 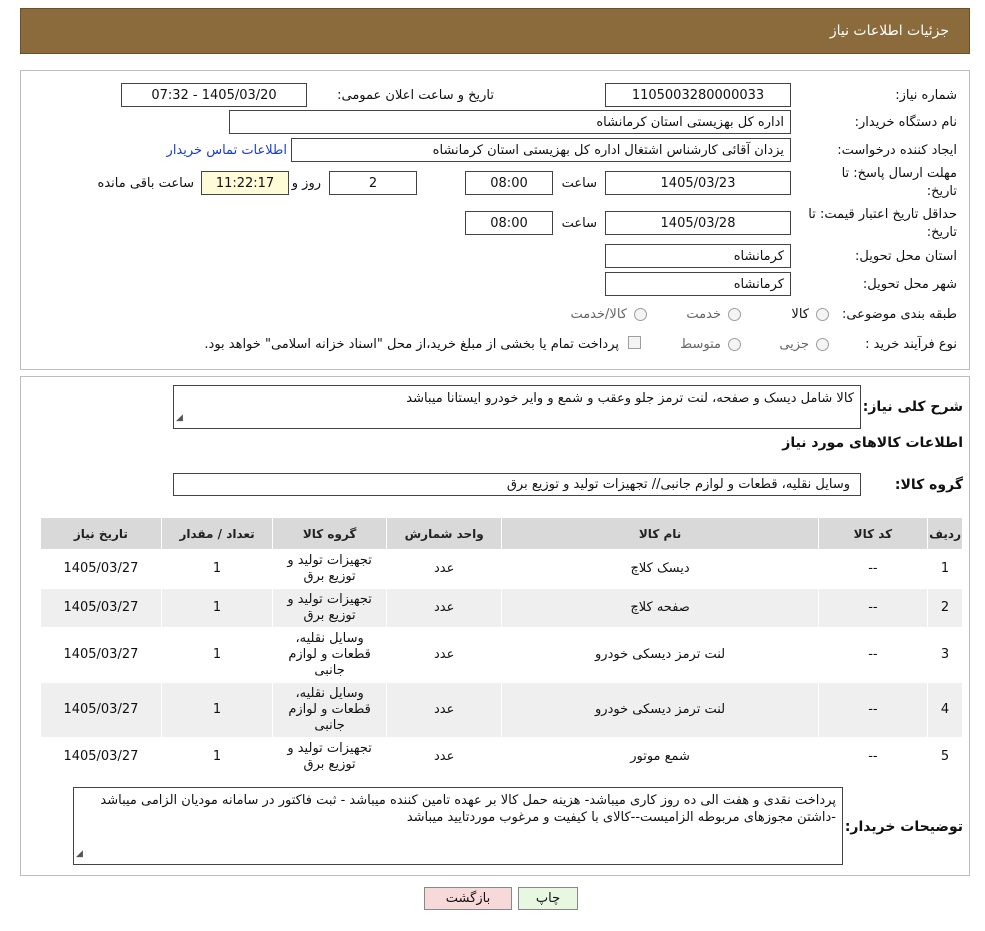 I want to click on deadline-label: مهلت ارسال پاسخ: تا, so click(x=899, y=173).